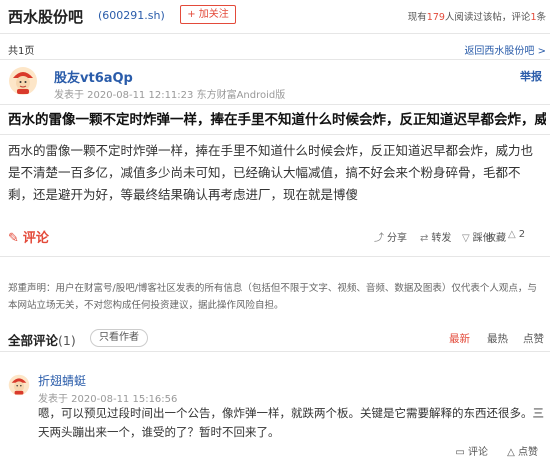 This screenshot has height=474, width=550. Describe the element at coordinates (33, 340) in the screenshot. I see `comments-title-label: 全部评论` at that location.